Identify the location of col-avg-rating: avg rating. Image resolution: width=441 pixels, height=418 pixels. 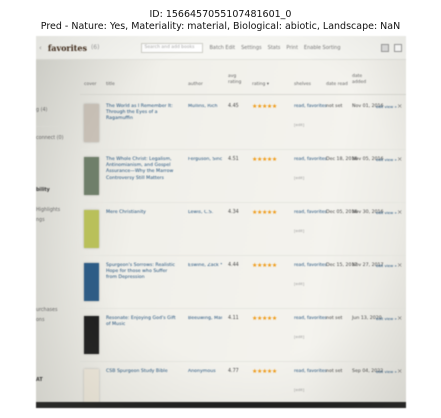
(236, 80).